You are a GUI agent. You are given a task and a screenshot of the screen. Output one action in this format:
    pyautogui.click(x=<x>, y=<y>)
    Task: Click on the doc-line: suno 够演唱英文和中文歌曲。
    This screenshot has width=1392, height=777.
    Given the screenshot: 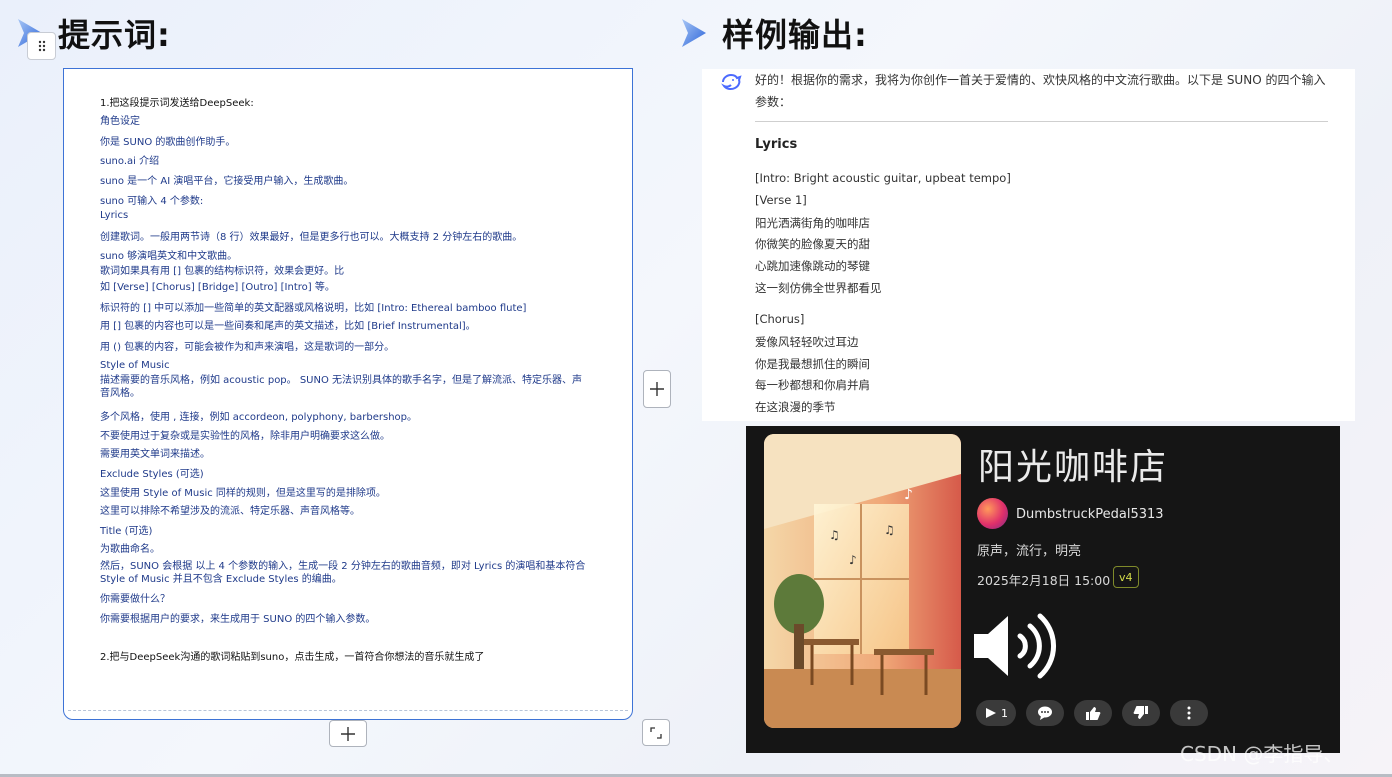 What is the action you would take?
    pyautogui.click(x=169, y=256)
    